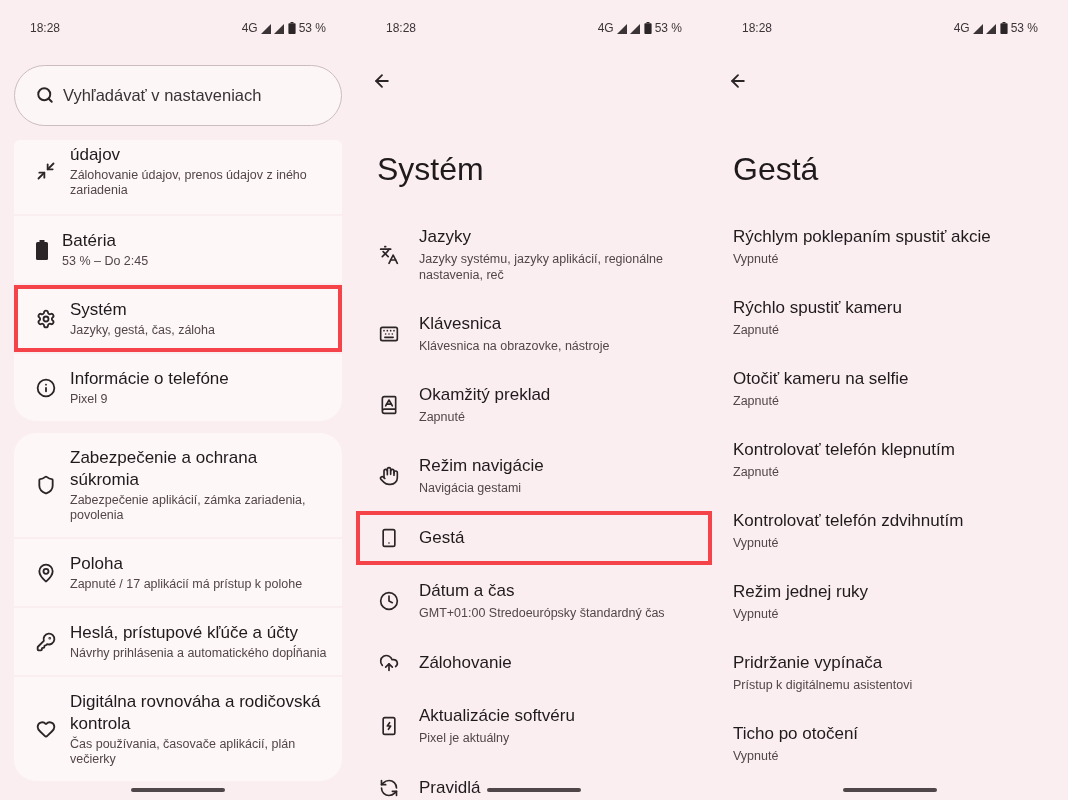 This screenshot has width=1068, height=800. What do you see at coordinates (149, 379) in the screenshot?
I see `item-title: Informácie o telefóne` at bounding box center [149, 379].